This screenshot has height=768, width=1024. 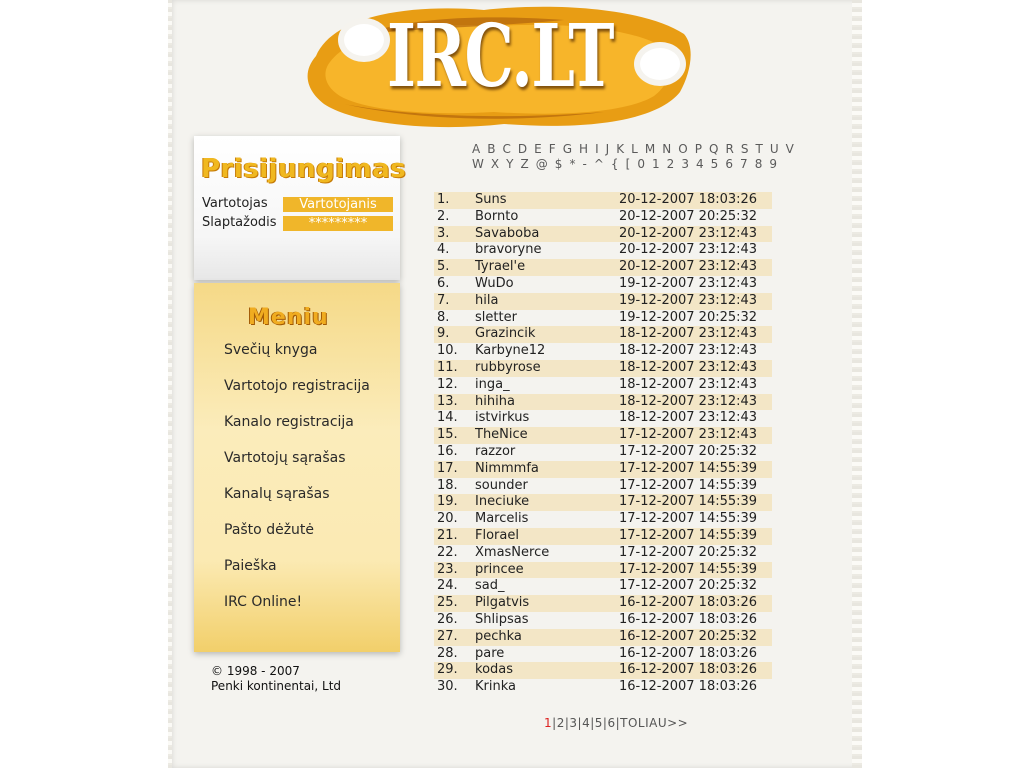 I want to click on table-row: 10. Karbyne12 18-12-2007 23:12:43, so click(x=603, y=351).